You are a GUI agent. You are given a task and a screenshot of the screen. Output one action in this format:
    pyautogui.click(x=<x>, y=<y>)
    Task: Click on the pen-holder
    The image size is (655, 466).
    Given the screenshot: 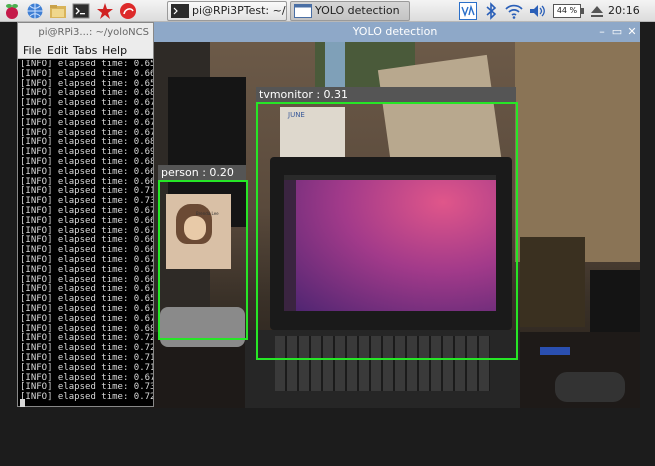 What is the action you would take?
    pyautogui.click(x=552, y=282)
    